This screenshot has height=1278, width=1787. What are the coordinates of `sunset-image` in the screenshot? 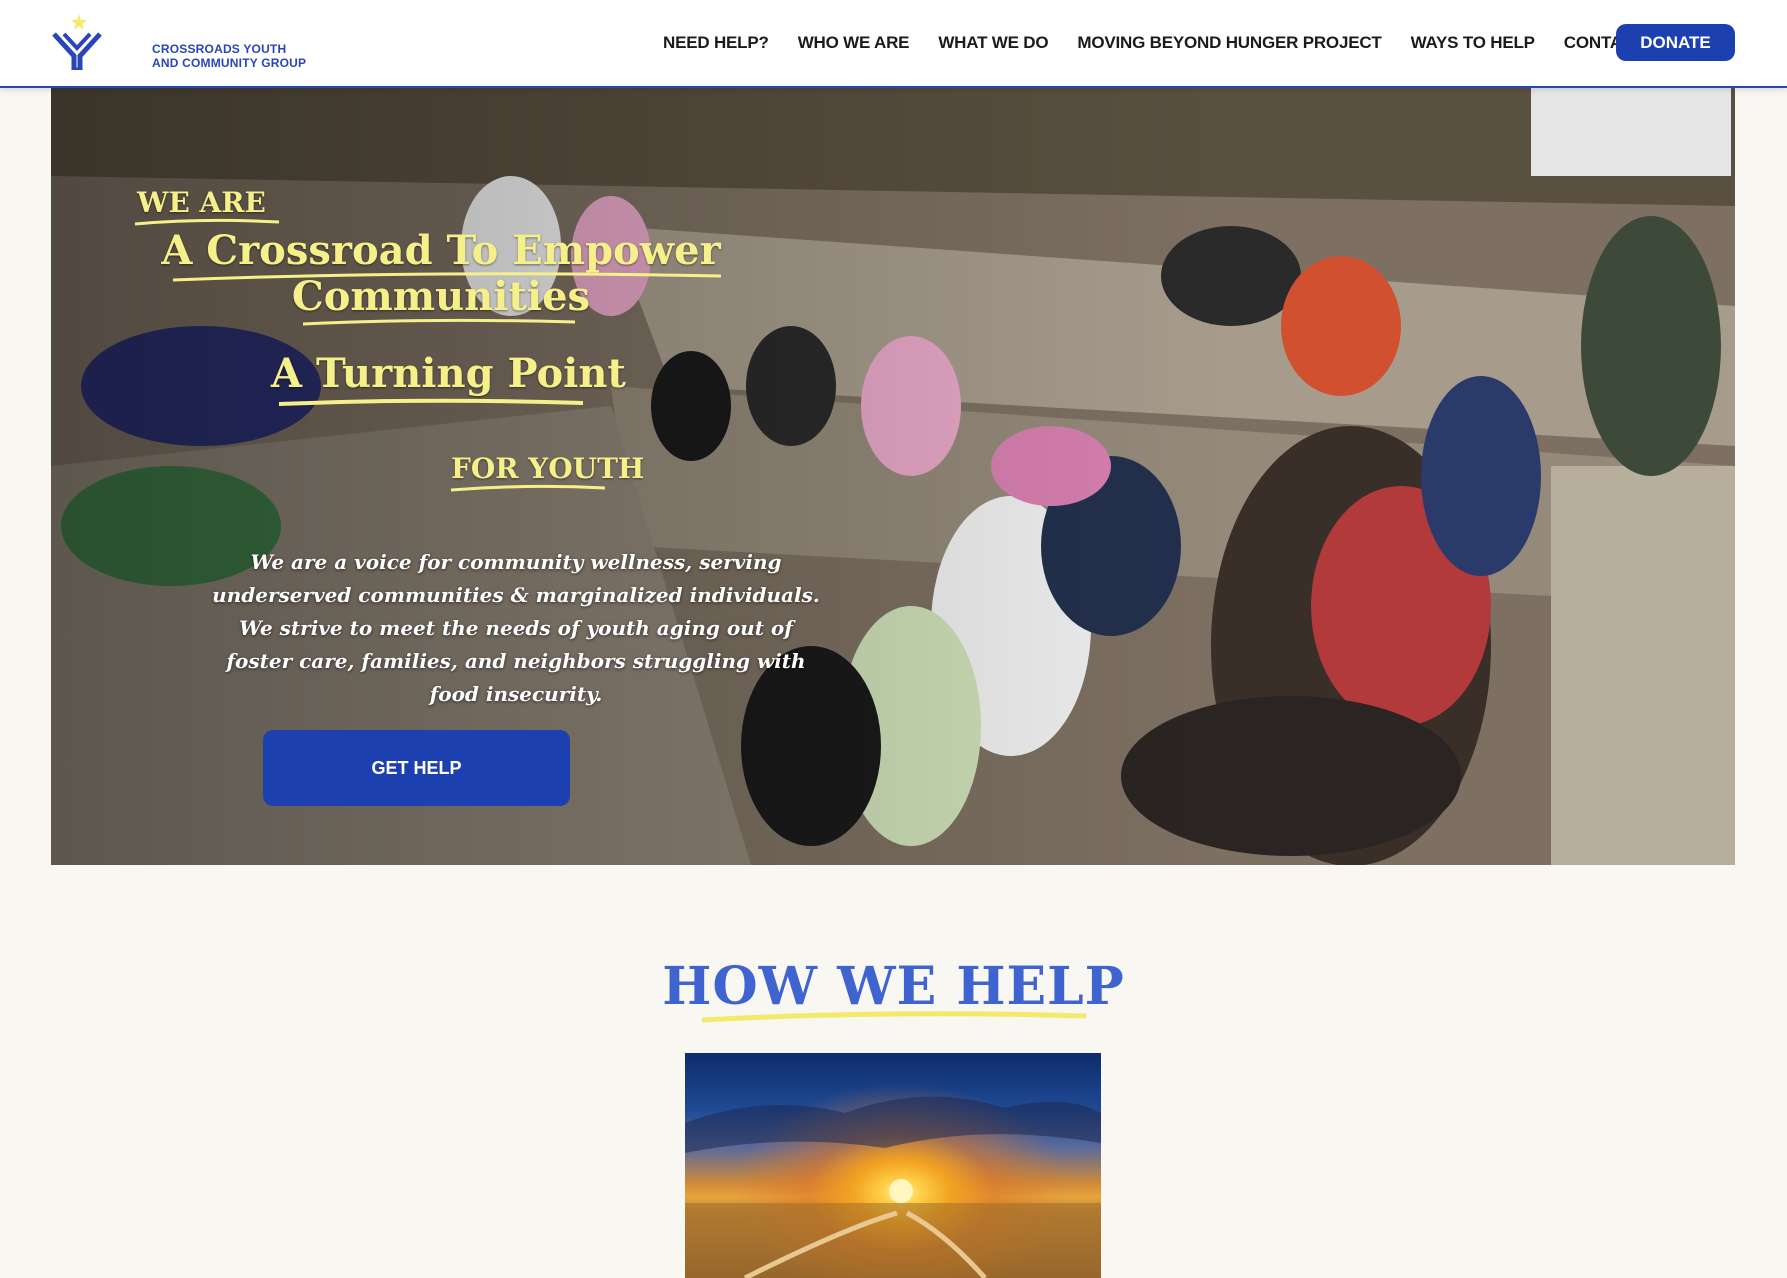 It's located at (893, 1165).